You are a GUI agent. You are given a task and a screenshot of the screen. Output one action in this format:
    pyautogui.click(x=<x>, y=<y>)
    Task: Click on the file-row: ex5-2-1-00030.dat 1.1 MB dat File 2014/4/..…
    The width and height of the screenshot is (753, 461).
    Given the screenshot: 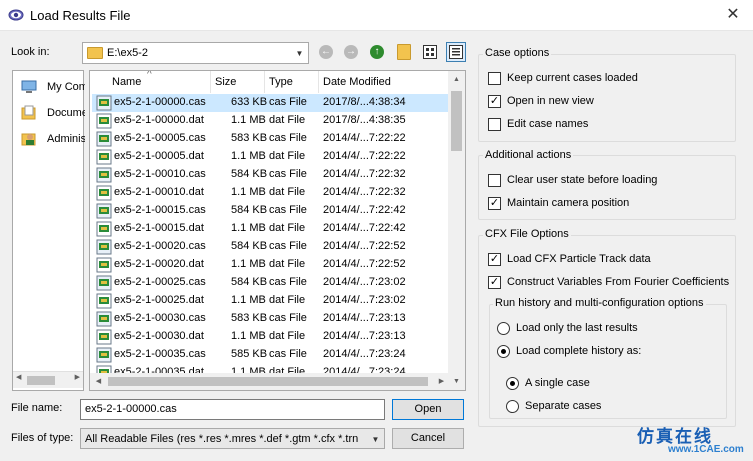 What is the action you would take?
    pyautogui.click(x=271, y=337)
    